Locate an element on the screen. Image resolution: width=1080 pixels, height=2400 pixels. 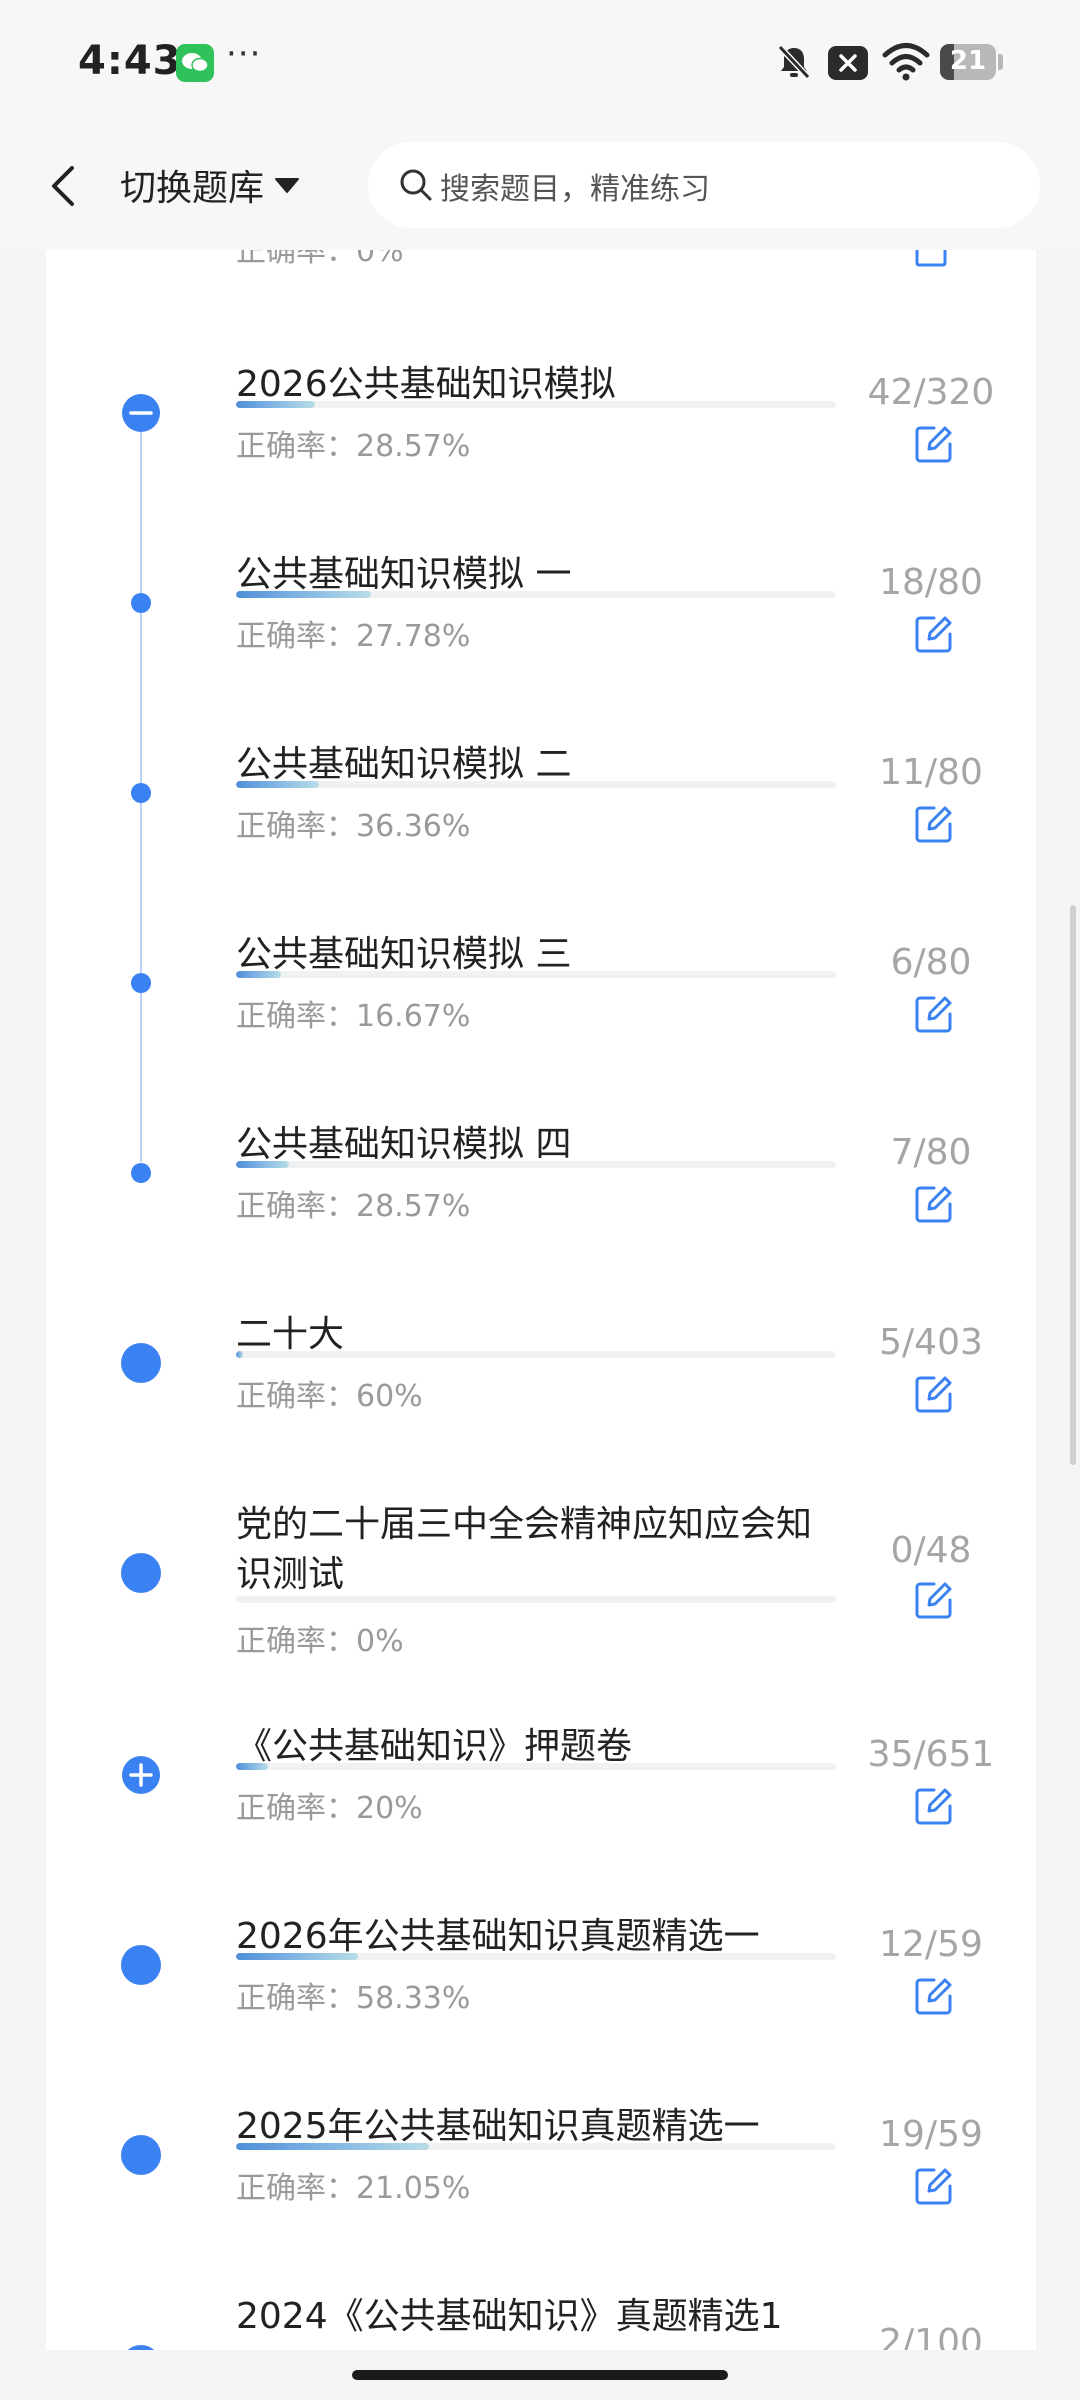
item-count: 2/100 is located at coordinates (931, 2336).